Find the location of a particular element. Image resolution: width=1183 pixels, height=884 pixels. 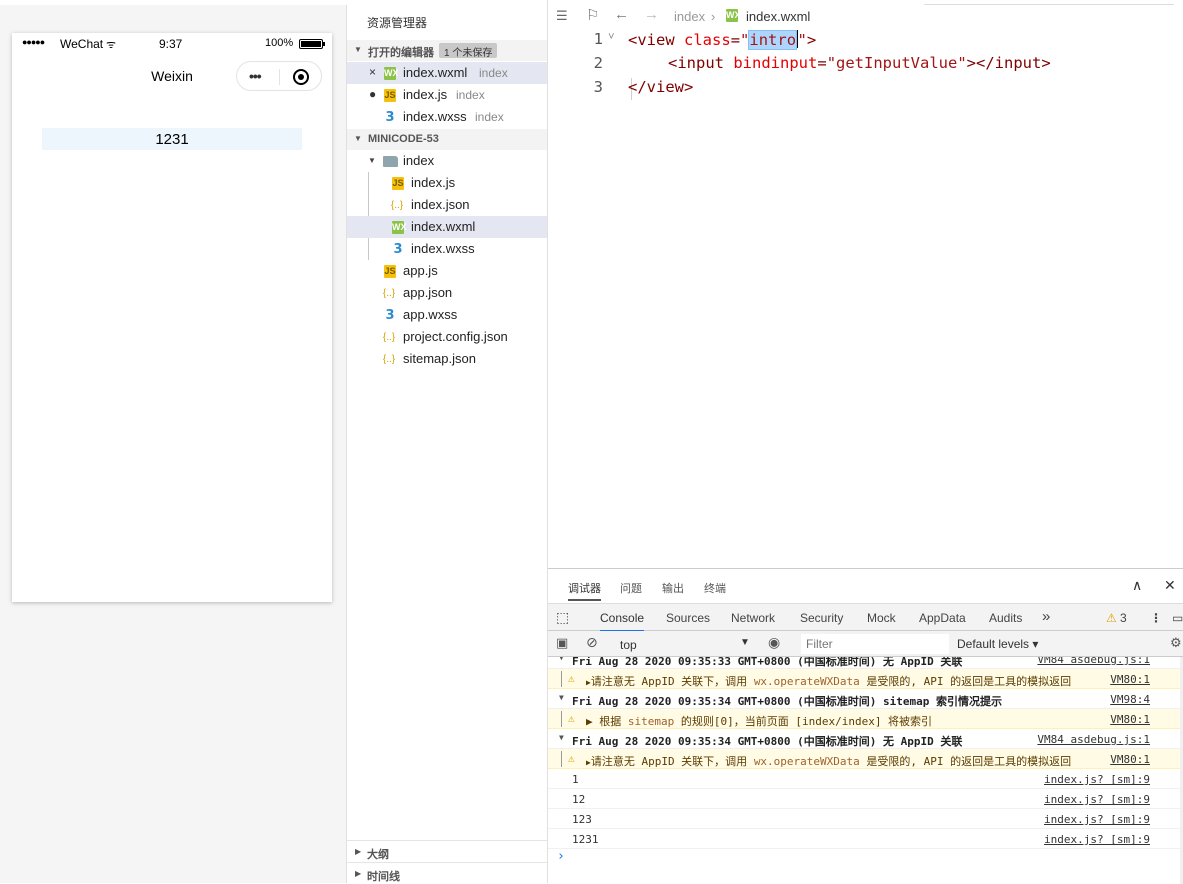

fold-chevron-icon: ˅ is located at coordinates (611, 37).